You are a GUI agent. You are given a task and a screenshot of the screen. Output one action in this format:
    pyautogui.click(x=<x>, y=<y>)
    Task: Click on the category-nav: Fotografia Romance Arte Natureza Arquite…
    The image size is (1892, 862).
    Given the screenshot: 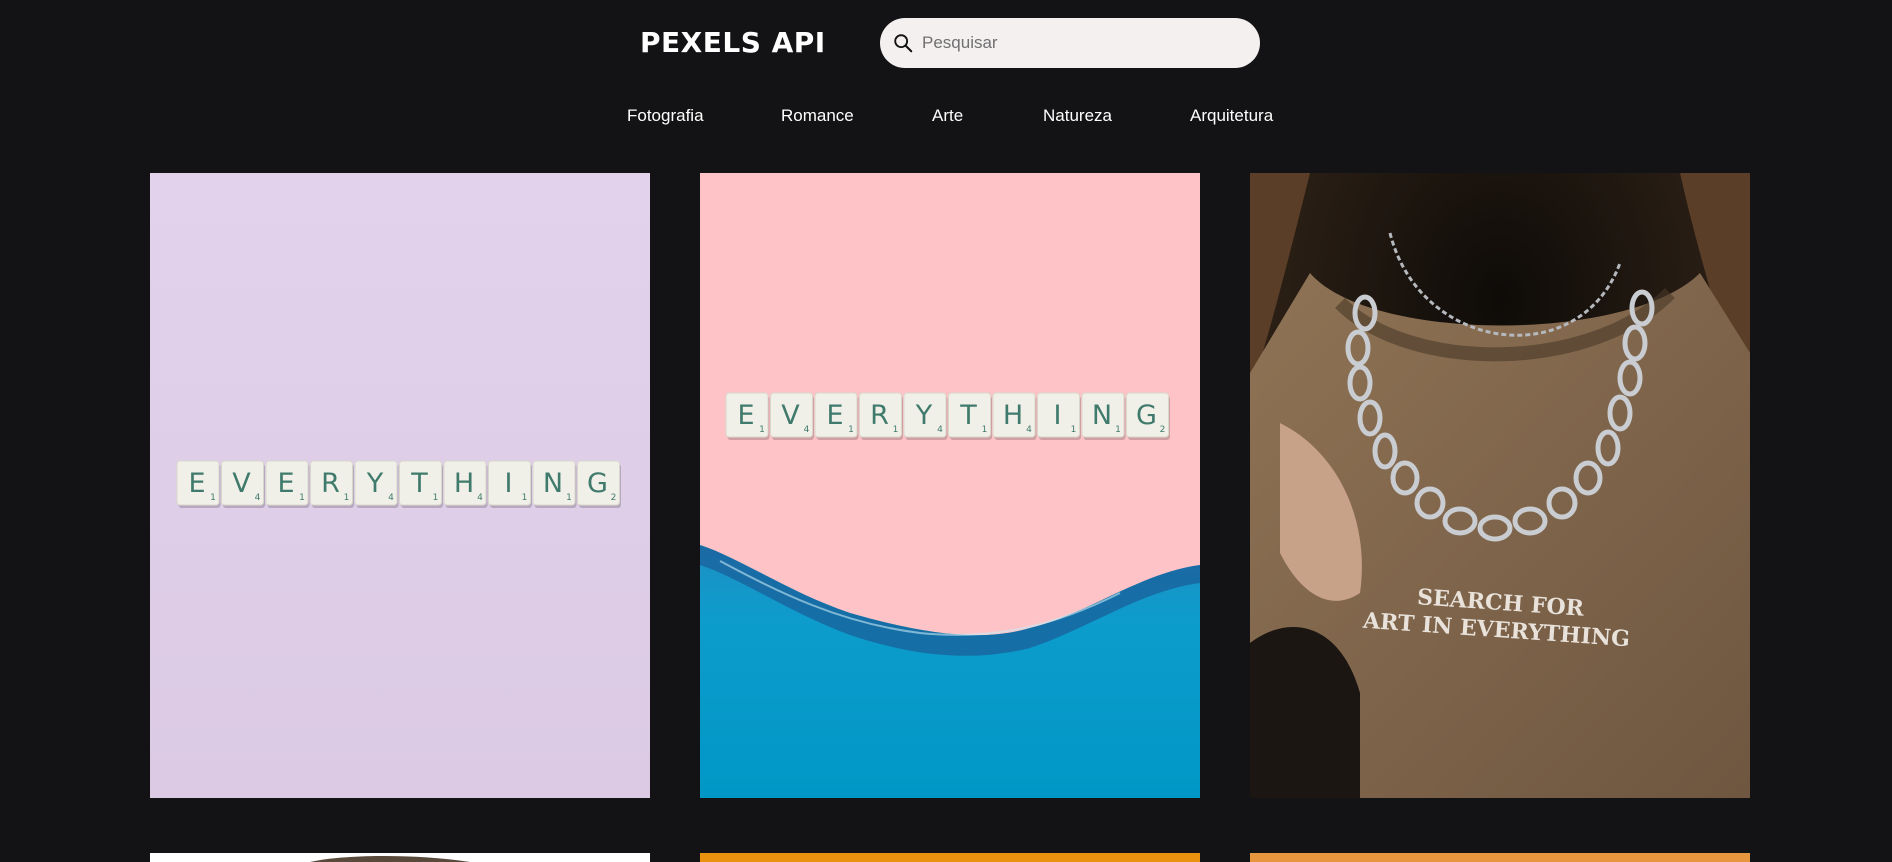 What is the action you would take?
    pyautogui.click(x=946, y=118)
    